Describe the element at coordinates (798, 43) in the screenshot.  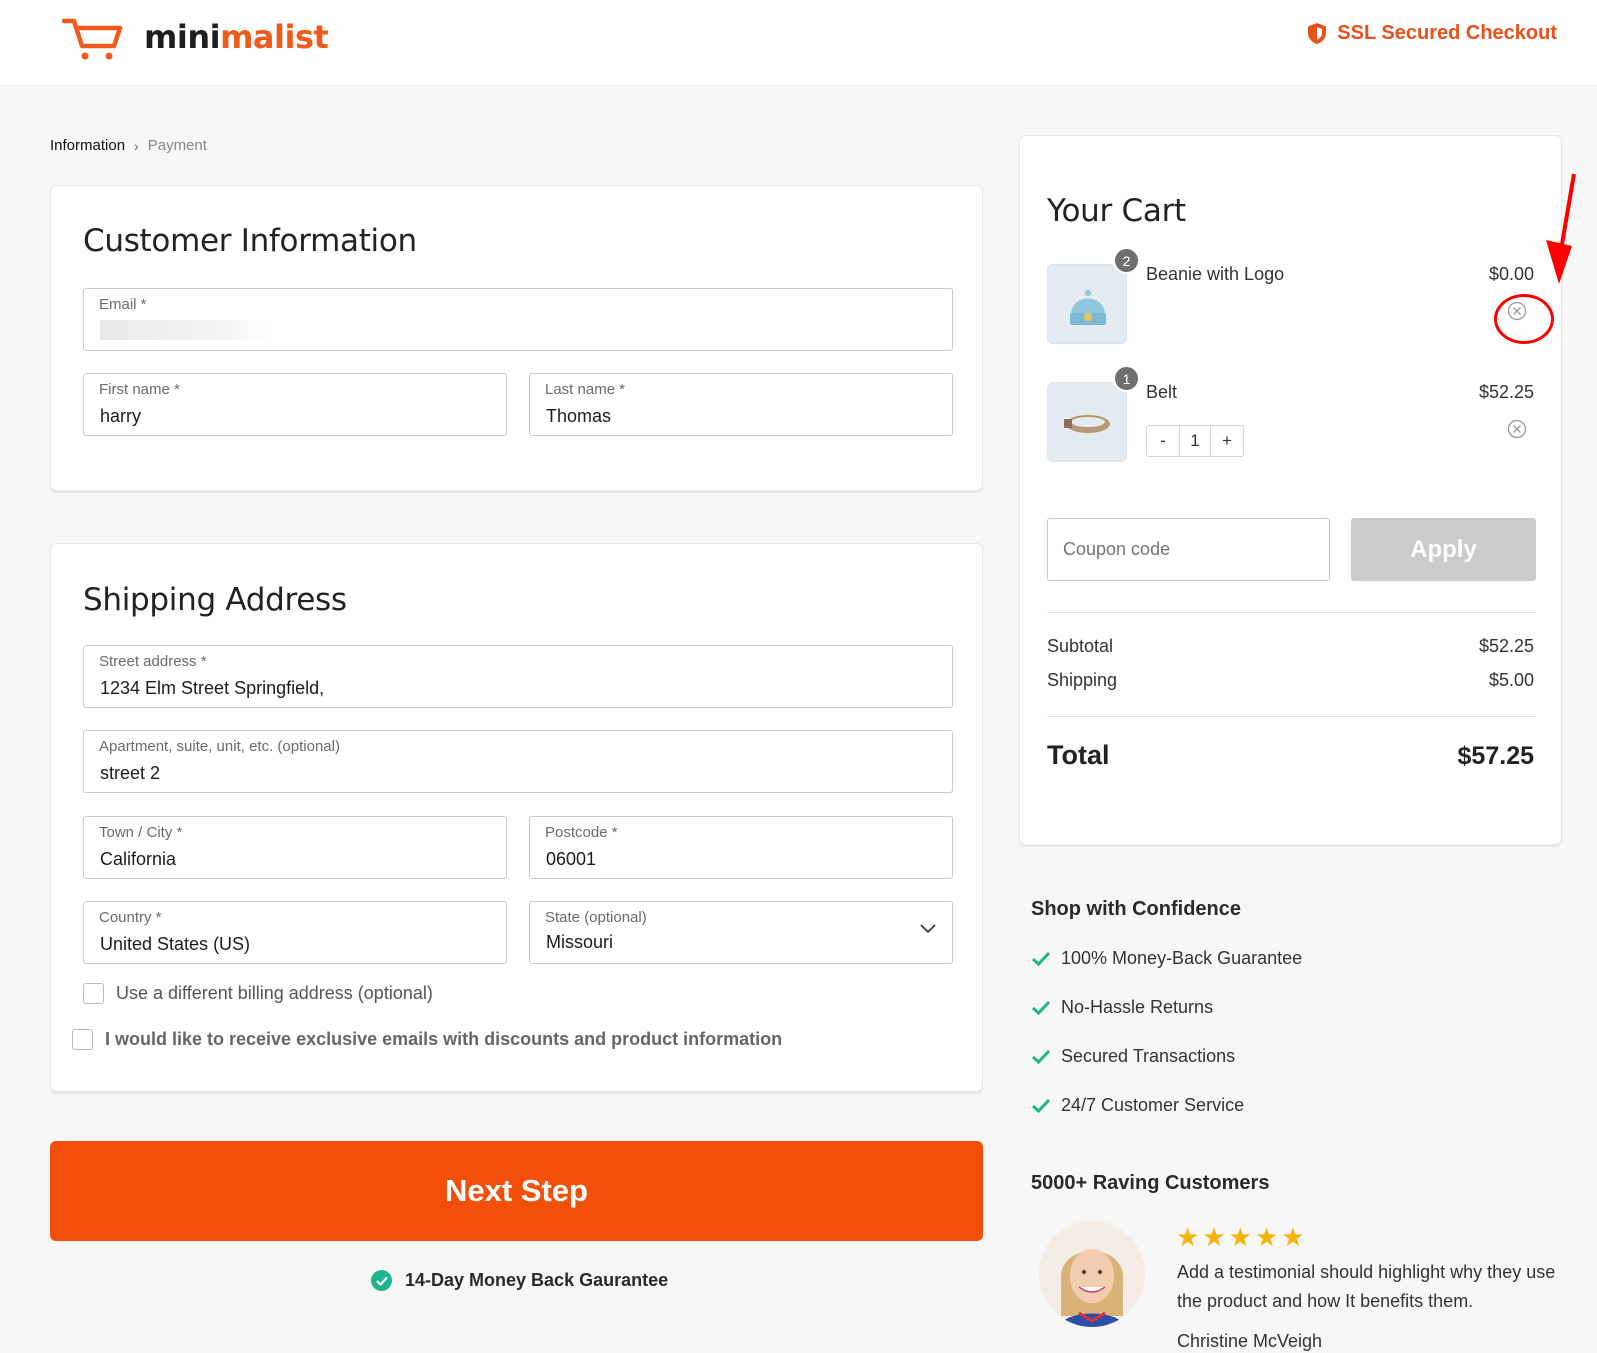
I see `site-header: minimalist SSL Secured Checkout` at that location.